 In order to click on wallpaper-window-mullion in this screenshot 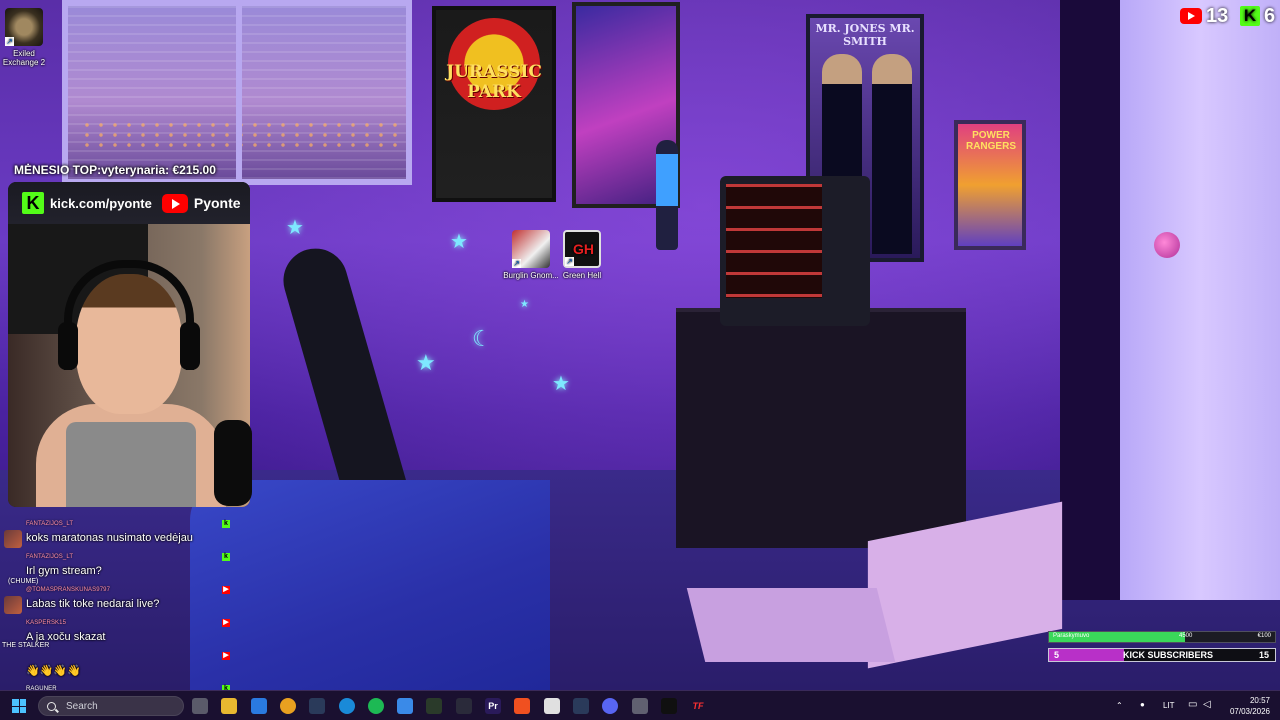, I will do `click(239, 92)`.